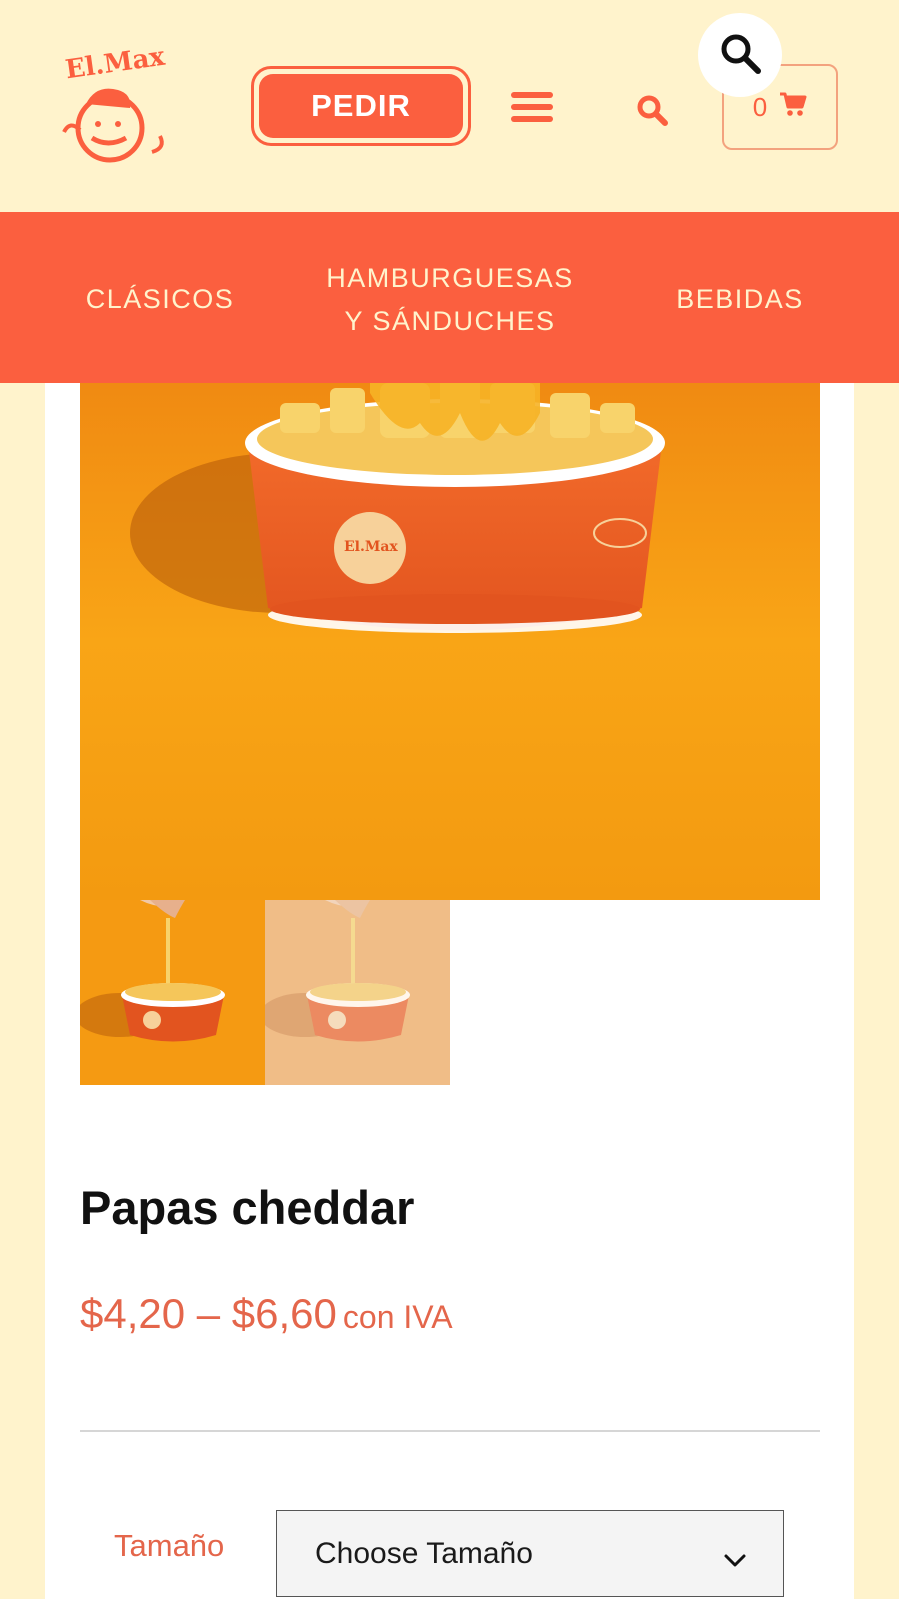 The image size is (899, 1599). What do you see at coordinates (740, 299) in the screenshot?
I see `category-bebidas: BEBIDAS` at bounding box center [740, 299].